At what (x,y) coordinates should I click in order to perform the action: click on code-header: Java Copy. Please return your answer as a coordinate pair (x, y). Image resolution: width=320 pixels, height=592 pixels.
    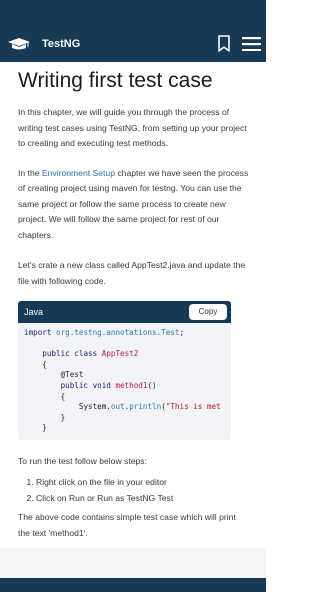
    Looking at the image, I should click on (124, 312).